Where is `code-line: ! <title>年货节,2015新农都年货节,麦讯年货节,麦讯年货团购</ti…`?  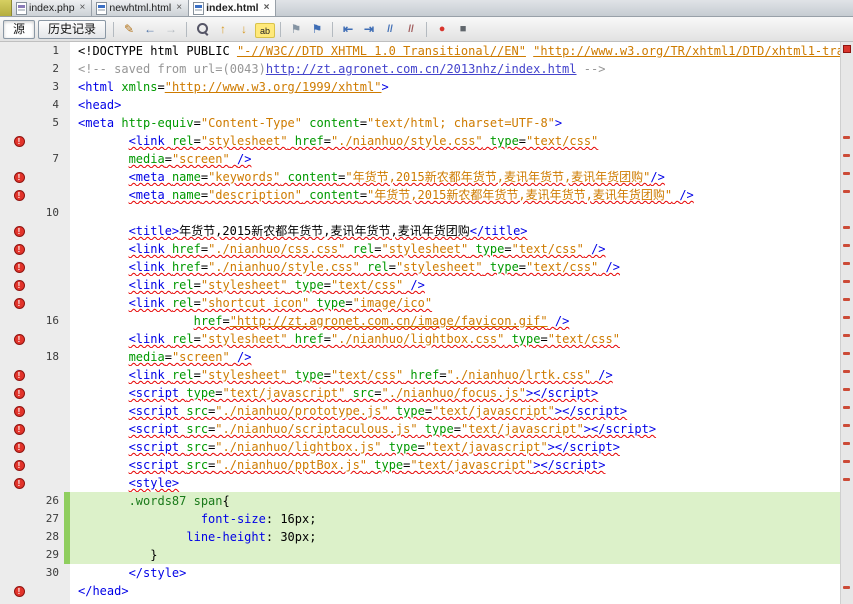 code-line: ! <title>年货节,2015新农都年货节,麦讯年货节,麦讯年货团购</ti… is located at coordinates (426, 231).